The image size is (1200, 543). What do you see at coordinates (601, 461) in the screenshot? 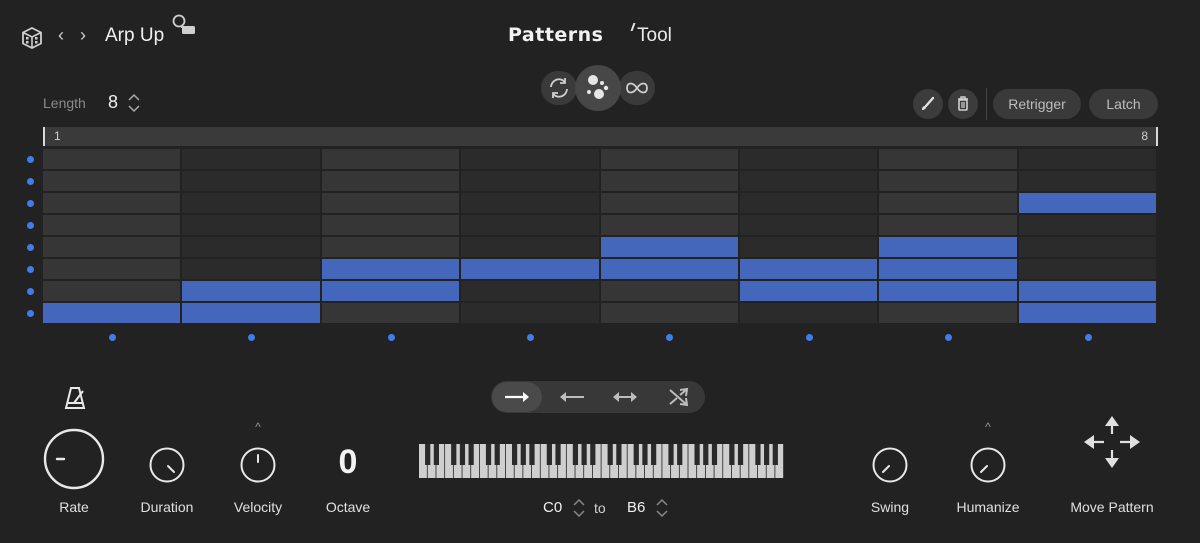
I see `keyboard-range` at bounding box center [601, 461].